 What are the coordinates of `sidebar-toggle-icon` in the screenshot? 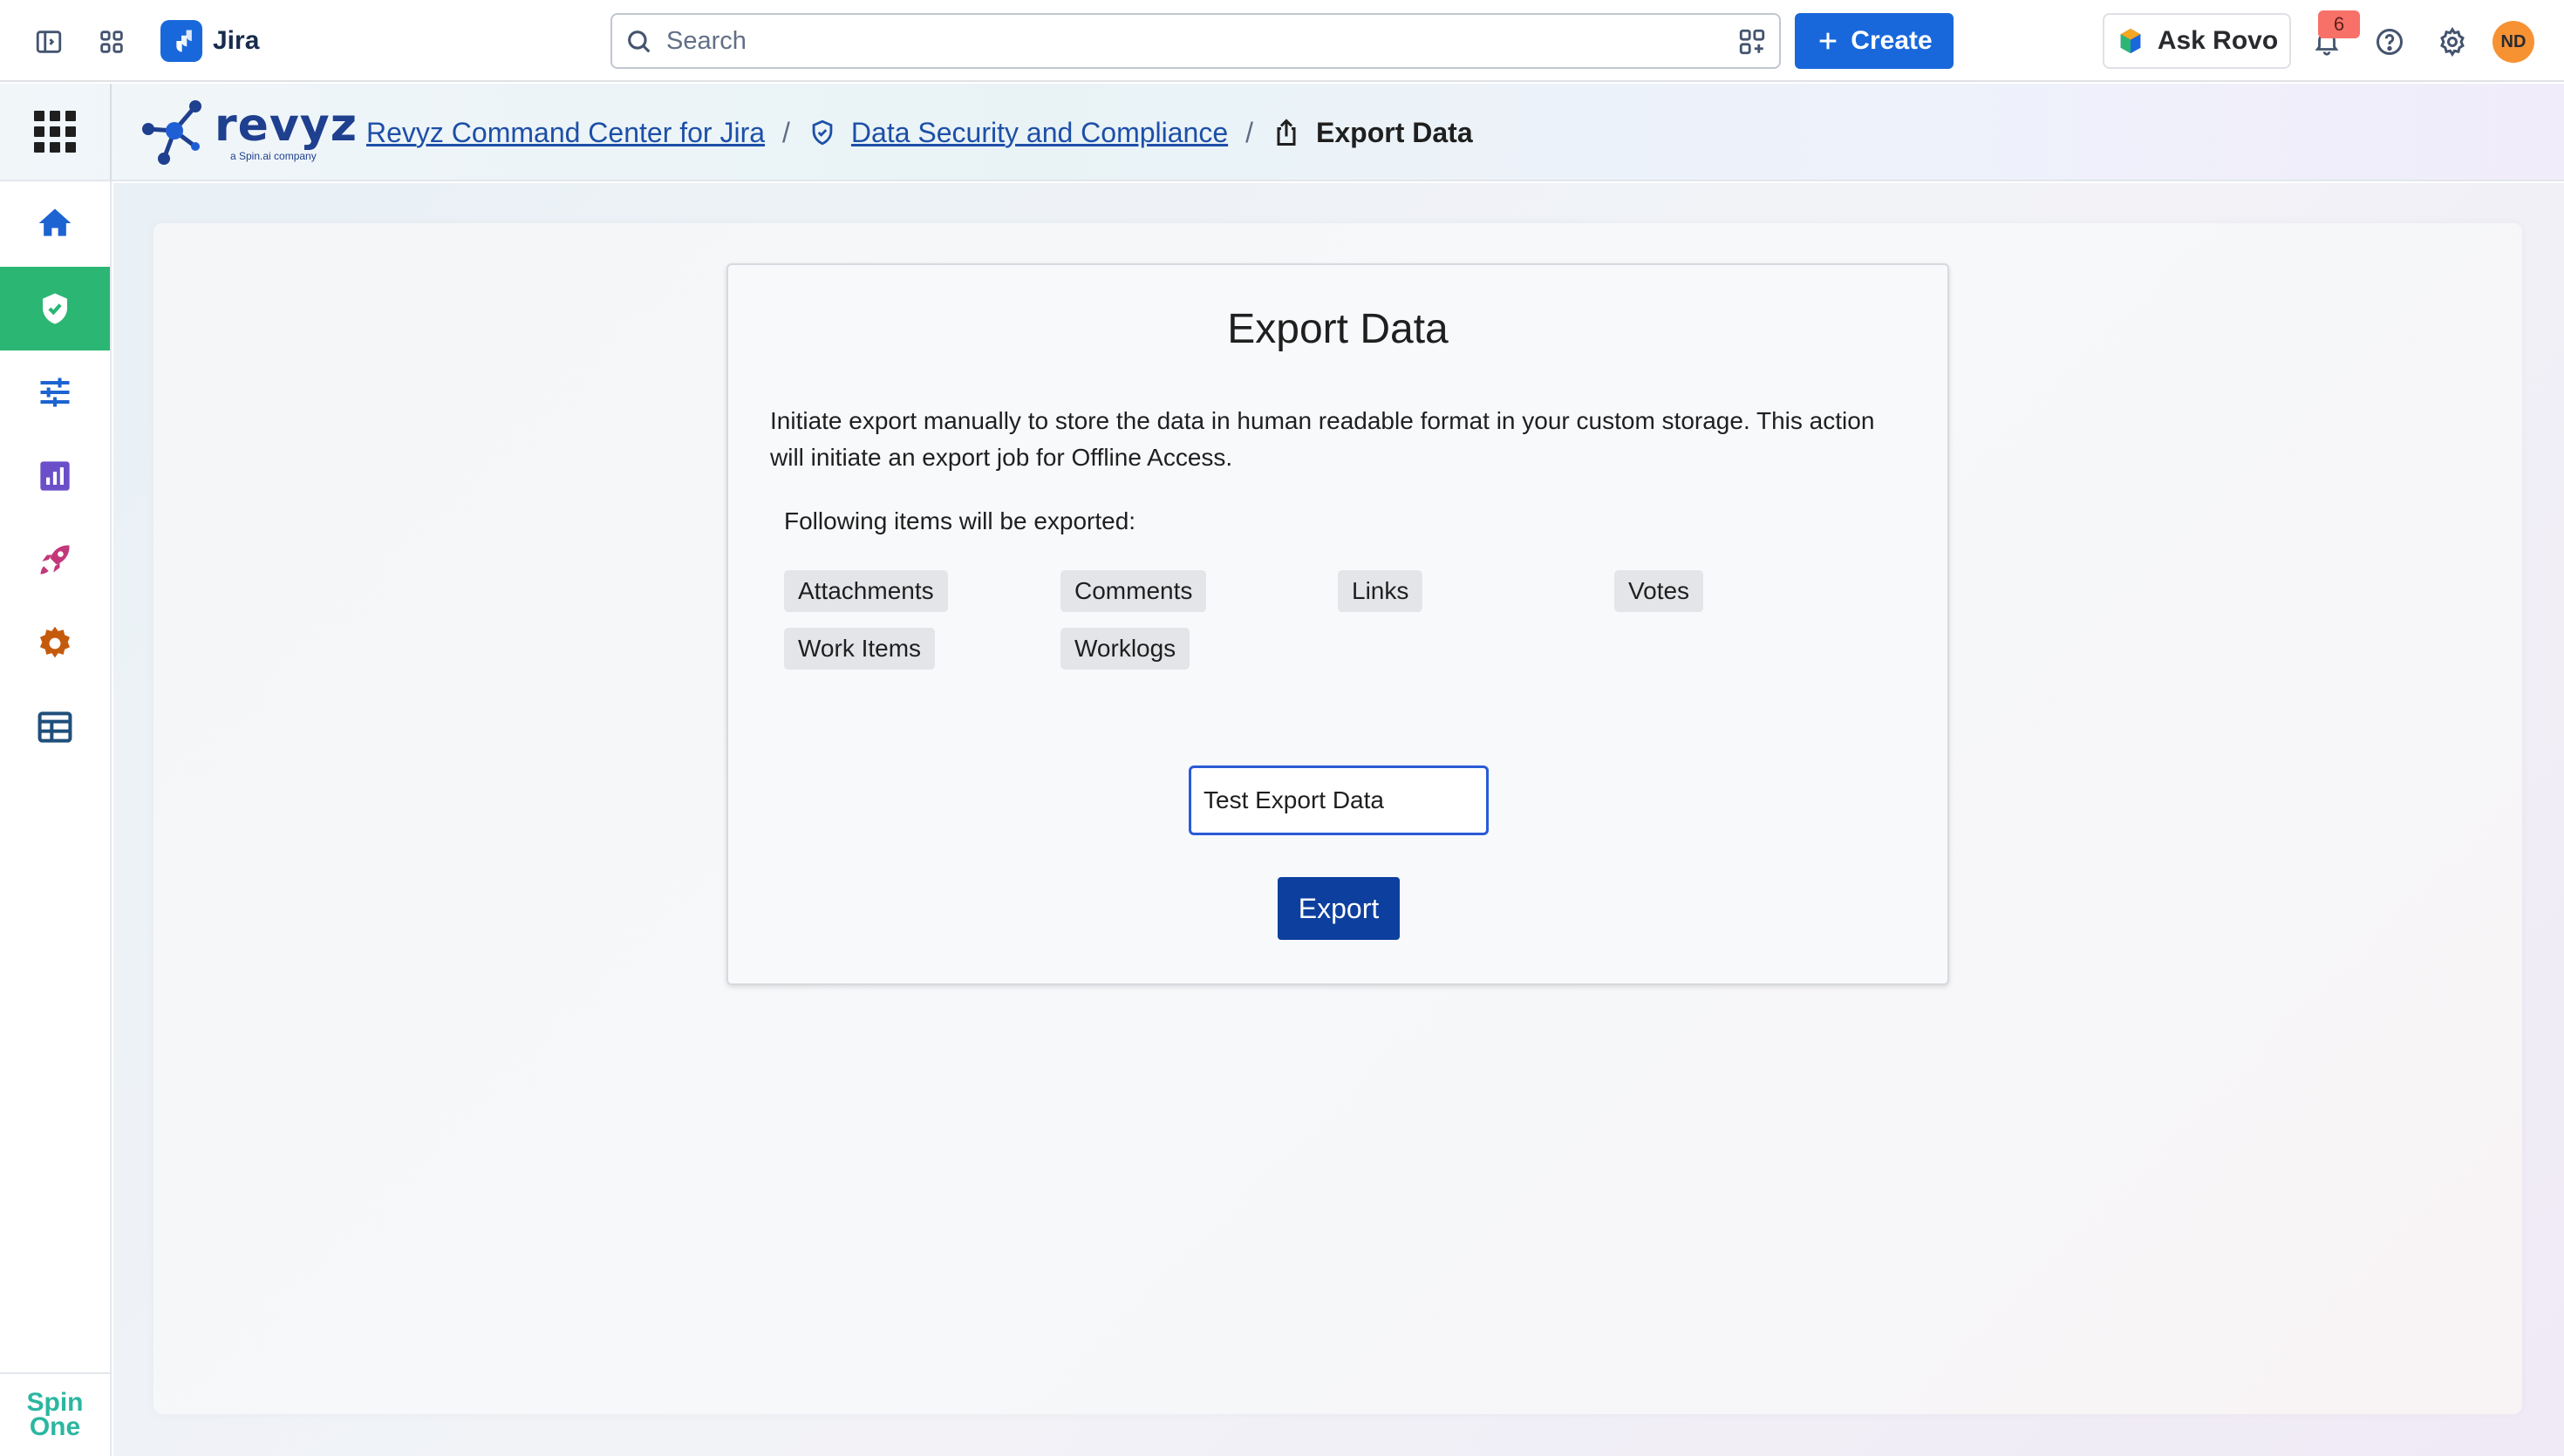 It's located at (49, 42).